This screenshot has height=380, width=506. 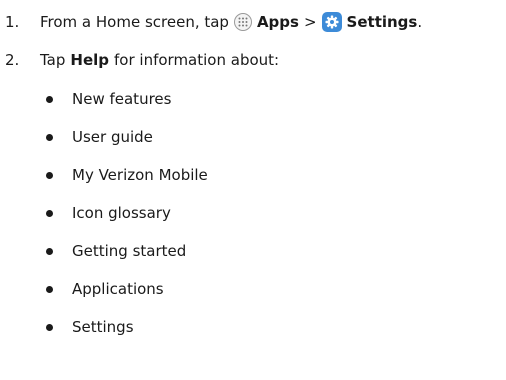 I want to click on apps-icon, so click(x=242, y=22).